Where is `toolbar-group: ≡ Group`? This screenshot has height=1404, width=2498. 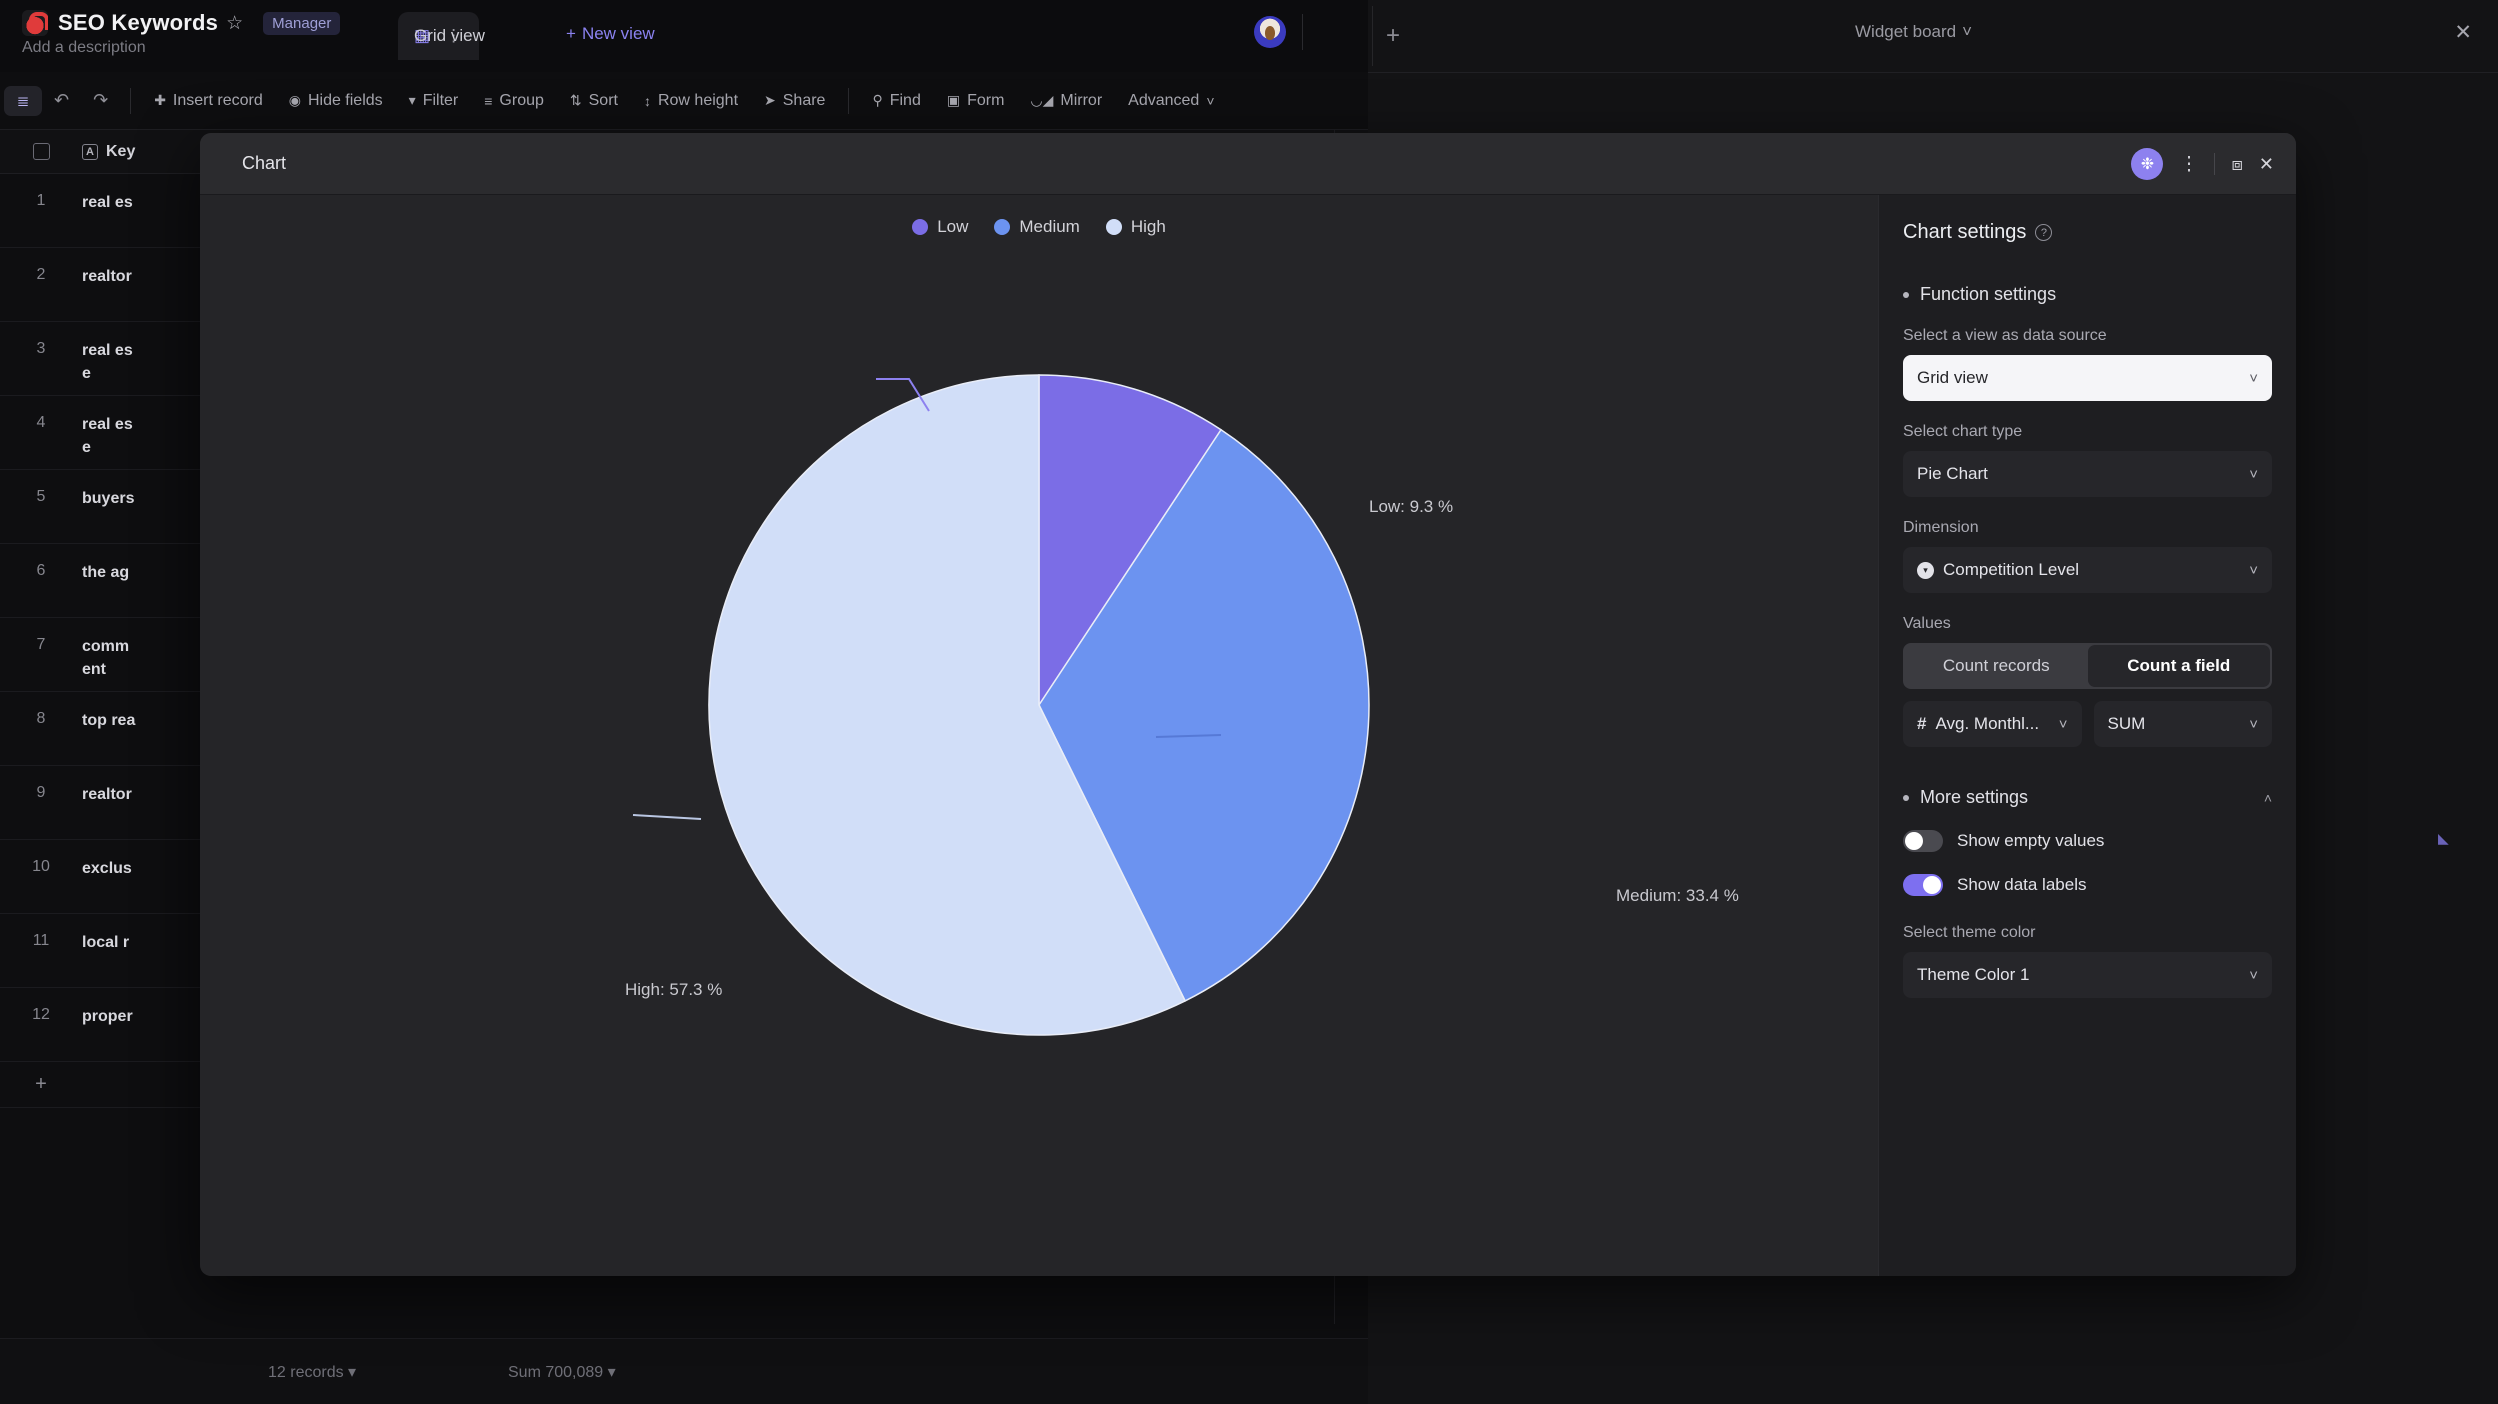
toolbar-group: ≡ Group is located at coordinates (514, 101).